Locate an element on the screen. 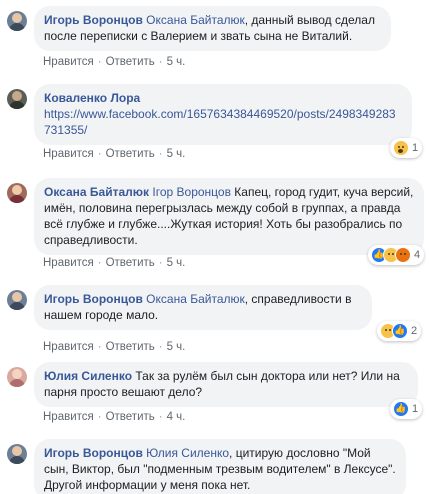  comment-author: Оксана Байталюк is located at coordinates (96, 192).